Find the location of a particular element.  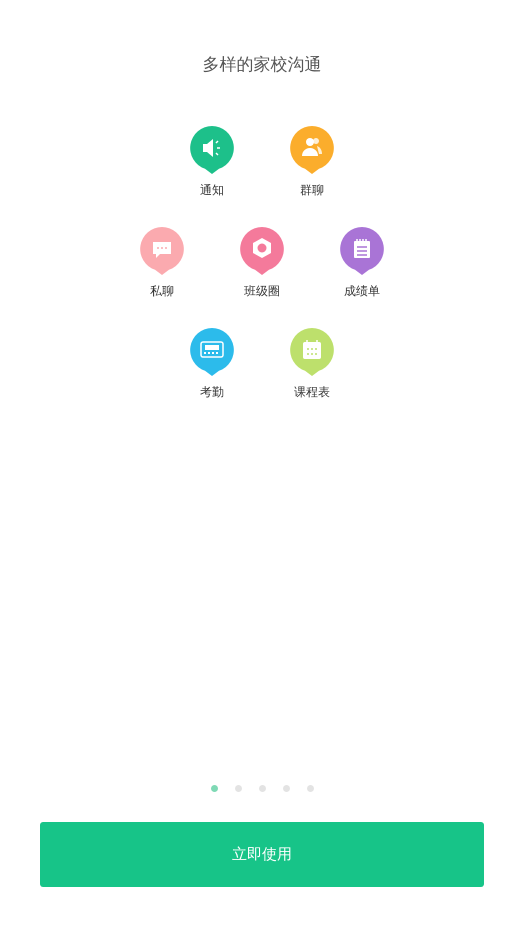

people-pin-icon is located at coordinates (312, 150).